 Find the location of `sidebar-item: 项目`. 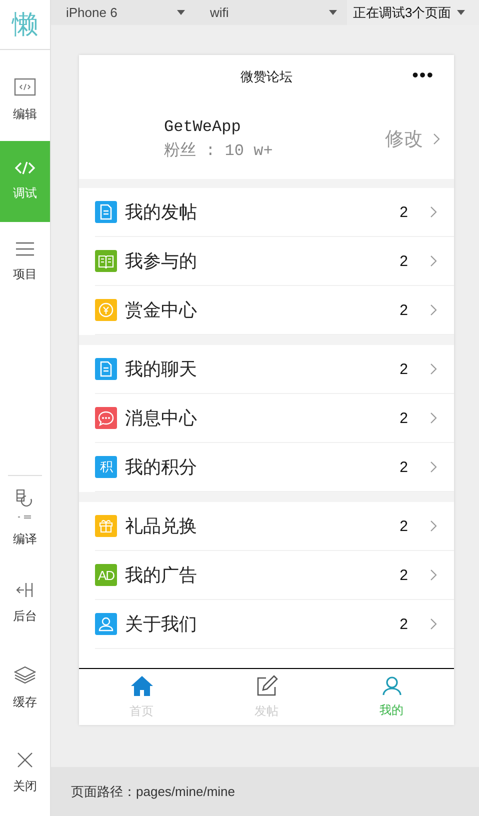

sidebar-item: 项目 is located at coordinates (25, 262).